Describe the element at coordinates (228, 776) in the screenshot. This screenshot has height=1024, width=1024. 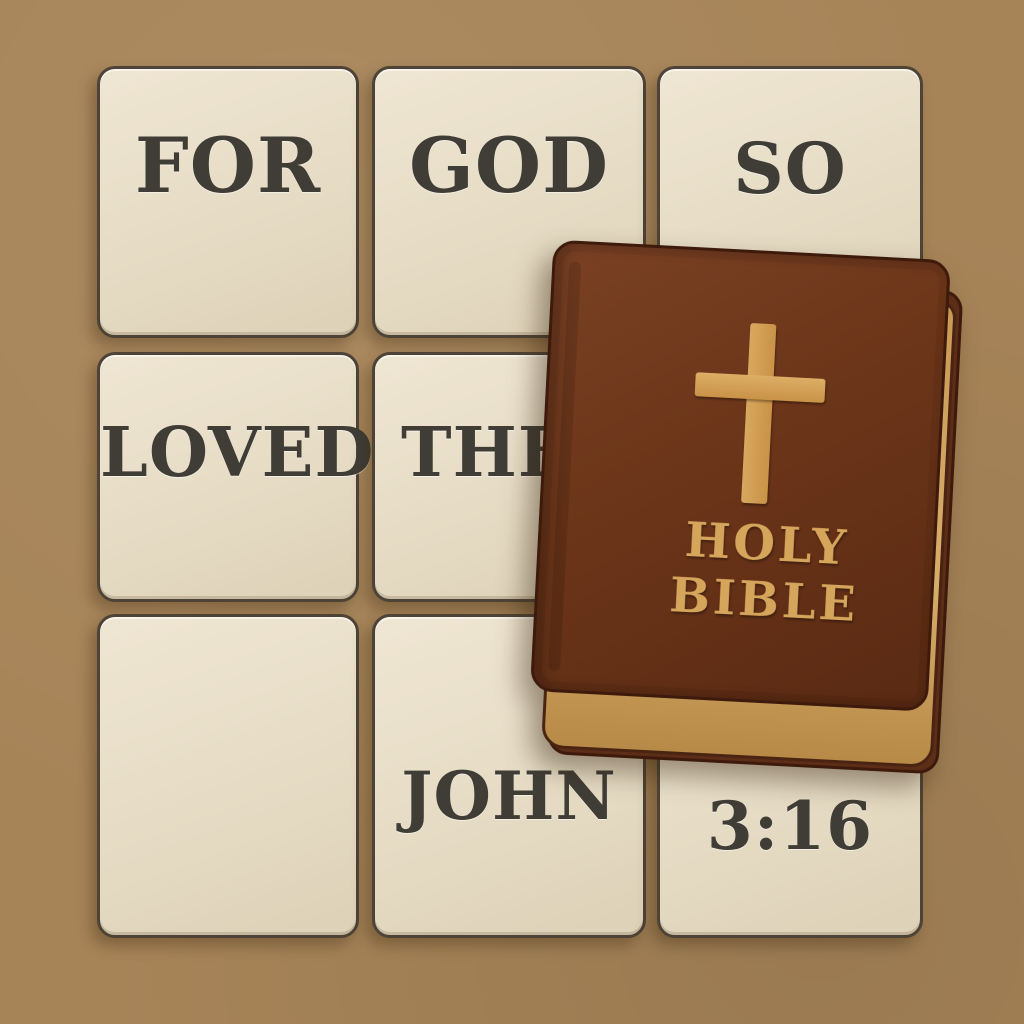
I see `empty-tile-slot` at that location.